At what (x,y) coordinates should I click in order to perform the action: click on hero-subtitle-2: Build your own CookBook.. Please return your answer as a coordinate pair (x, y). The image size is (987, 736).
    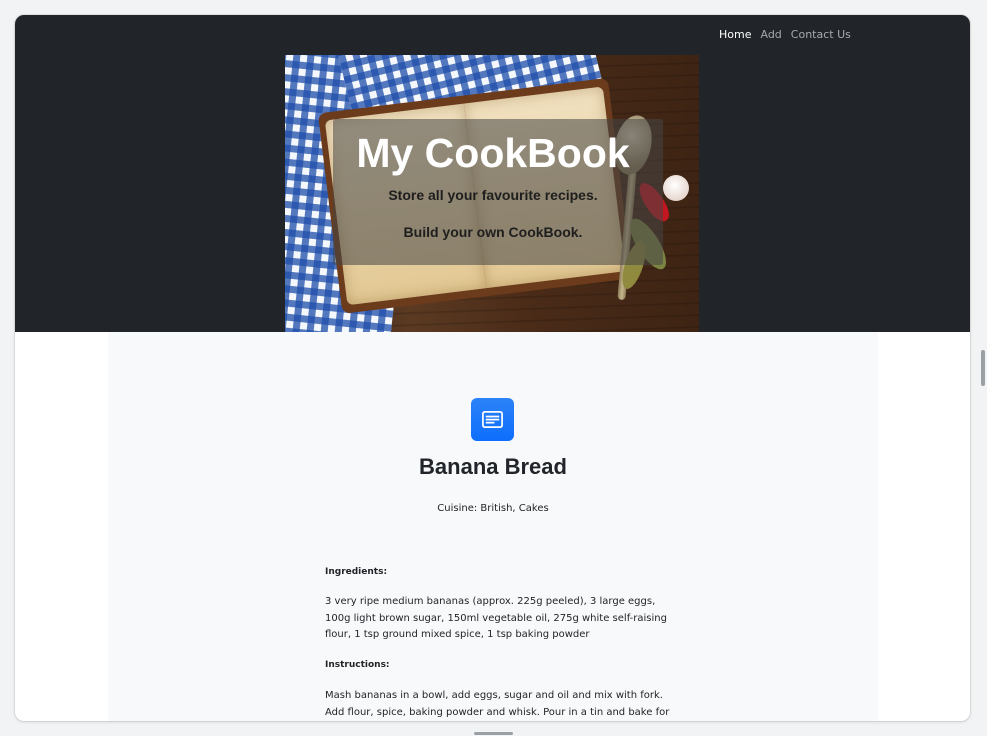
    Looking at the image, I should click on (493, 232).